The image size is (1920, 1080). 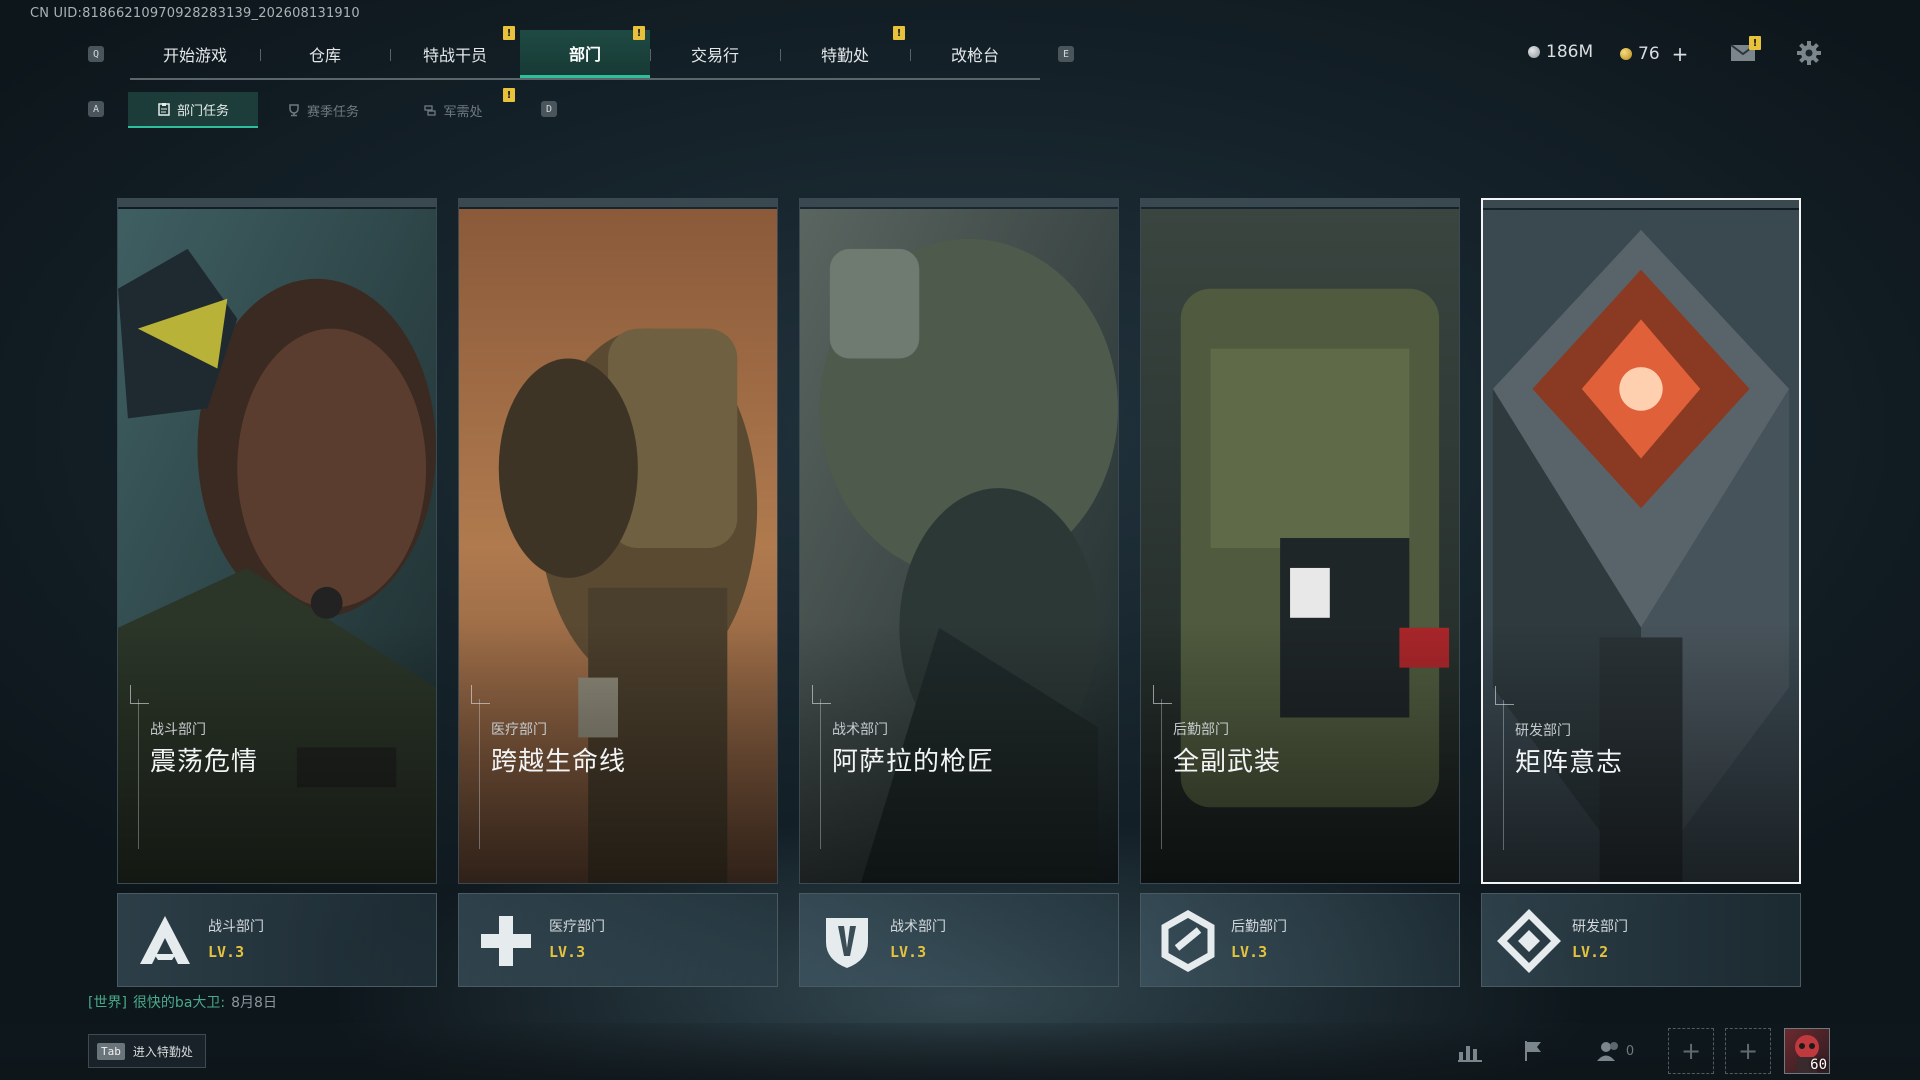 I want to click on tab-departments: 部门, so click(x=585, y=54).